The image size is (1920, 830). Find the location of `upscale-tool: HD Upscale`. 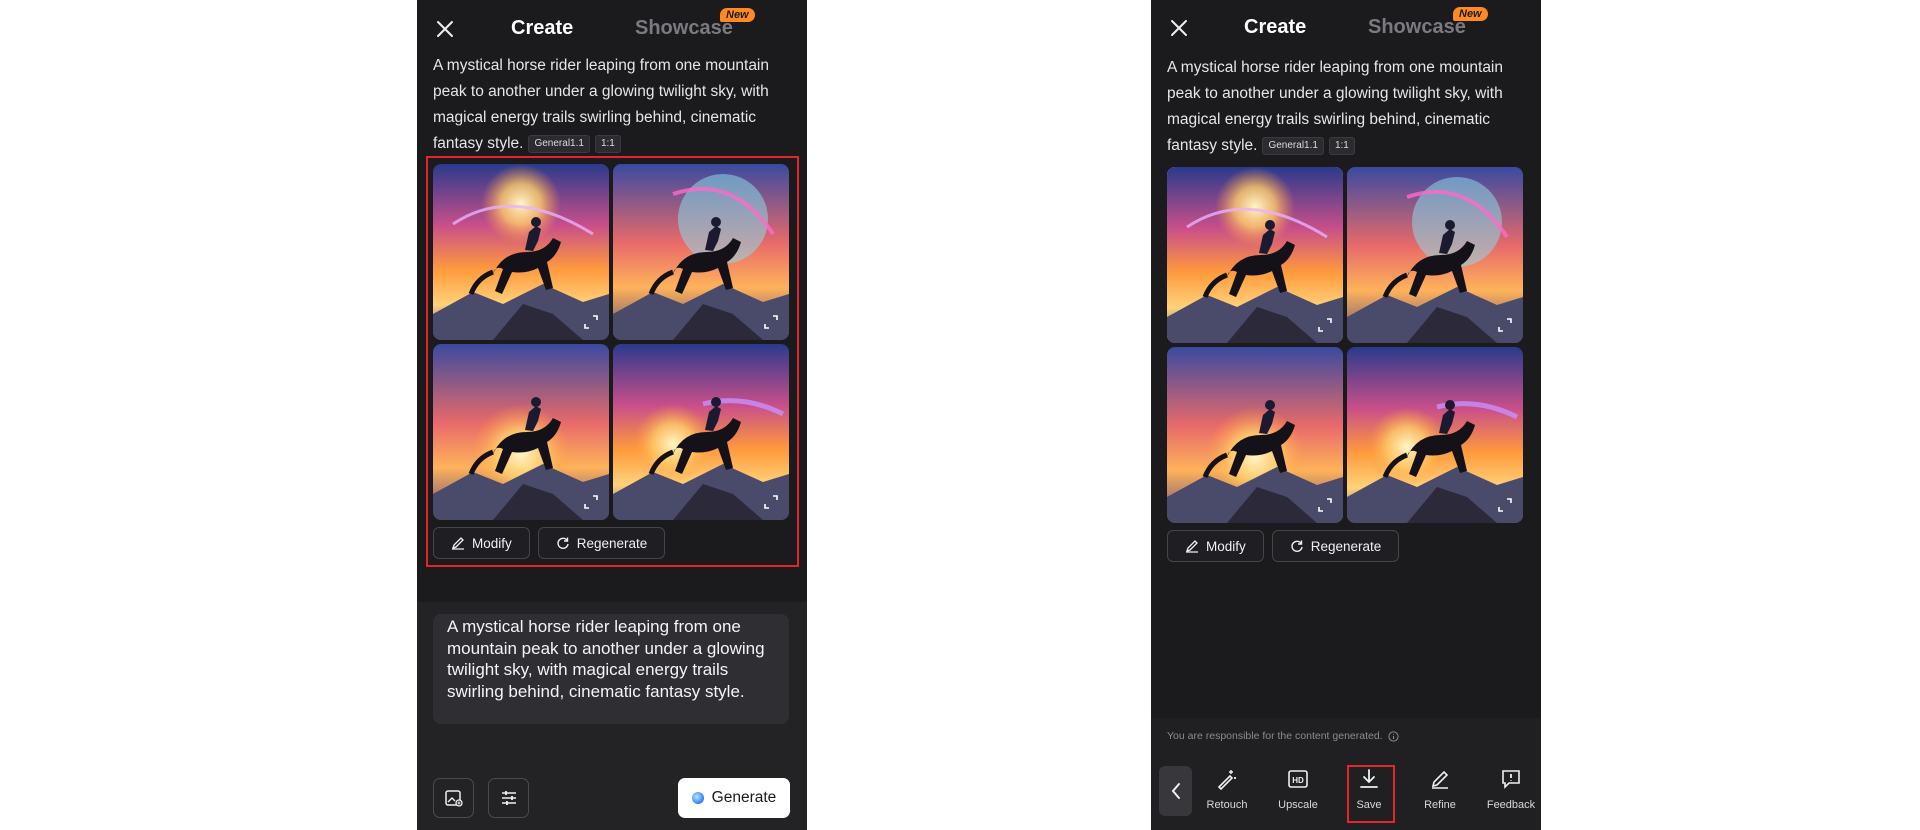

upscale-tool: HD Upscale is located at coordinates (1298, 789).